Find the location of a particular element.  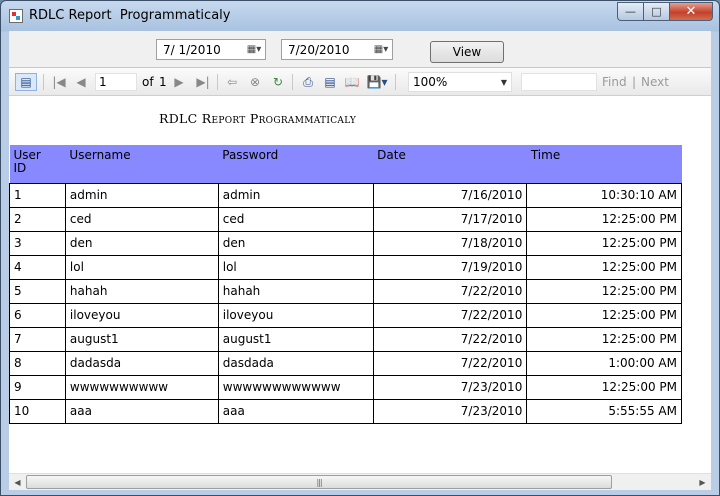

username-cell: wwwwwwwwww is located at coordinates (141, 387).